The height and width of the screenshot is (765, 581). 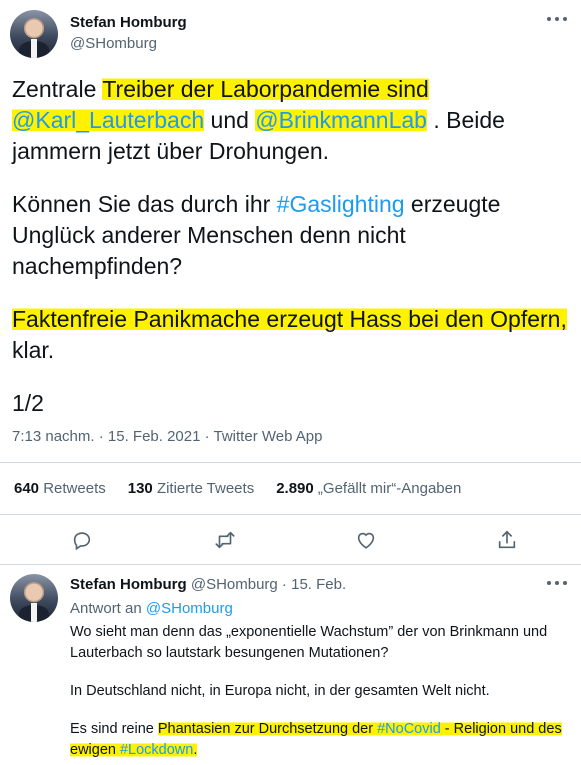 What do you see at coordinates (341, 120) in the screenshot?
I see `mention-brinkmannlab: @BrinkmannLab` at bounding box center [341, 120].